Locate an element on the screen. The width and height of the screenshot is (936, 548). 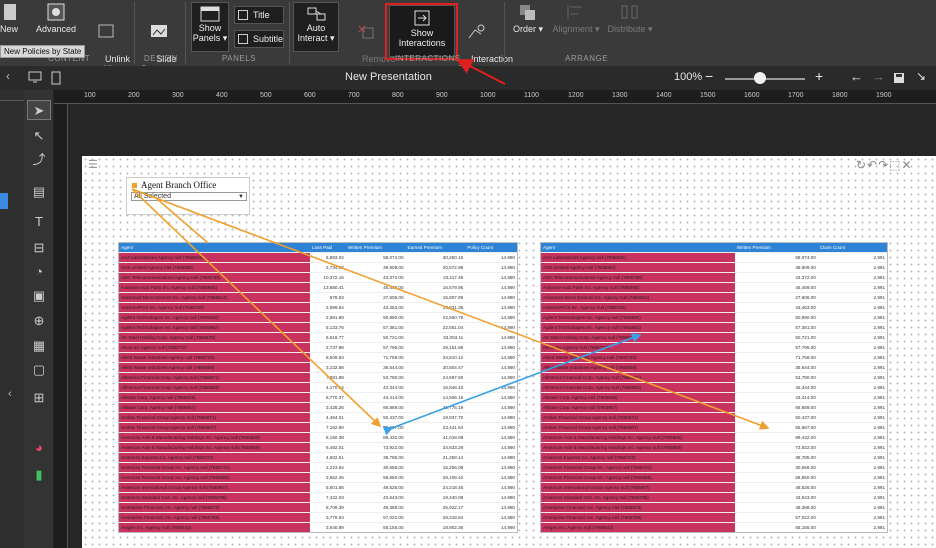
panel-tool-icon: ▢ is located at coordinates (39, 370).